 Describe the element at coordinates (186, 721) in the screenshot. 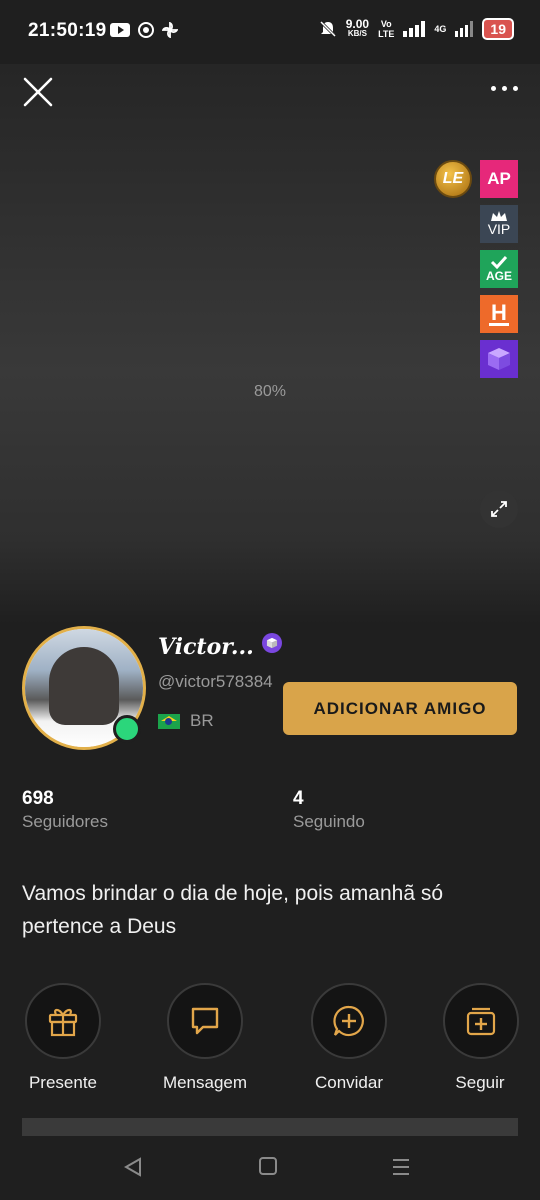

I see `profile-country: BR` at that location.